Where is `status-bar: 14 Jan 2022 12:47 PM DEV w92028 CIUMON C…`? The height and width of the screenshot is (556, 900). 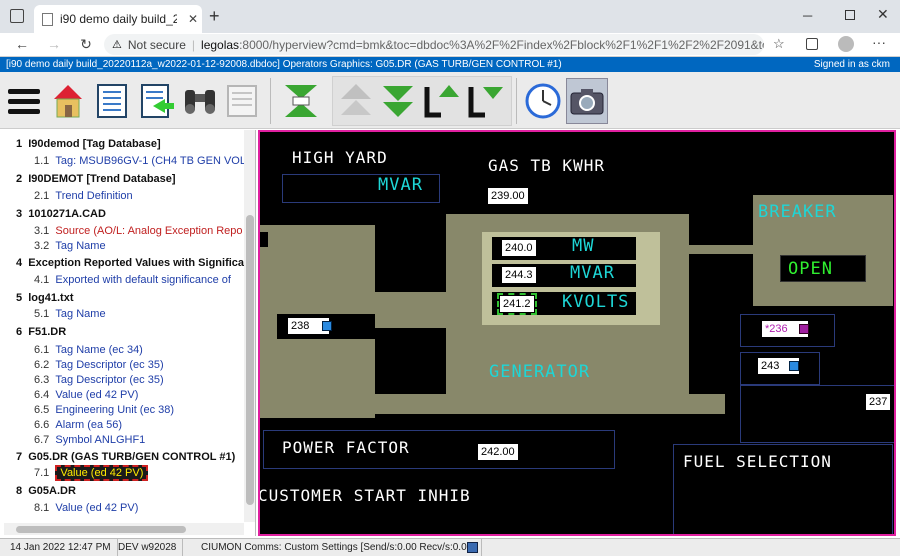
status-bar: 14 Jan 2022 12:47 PM DEV w92028 CIUMON C… is located at coordinates (450, 547).